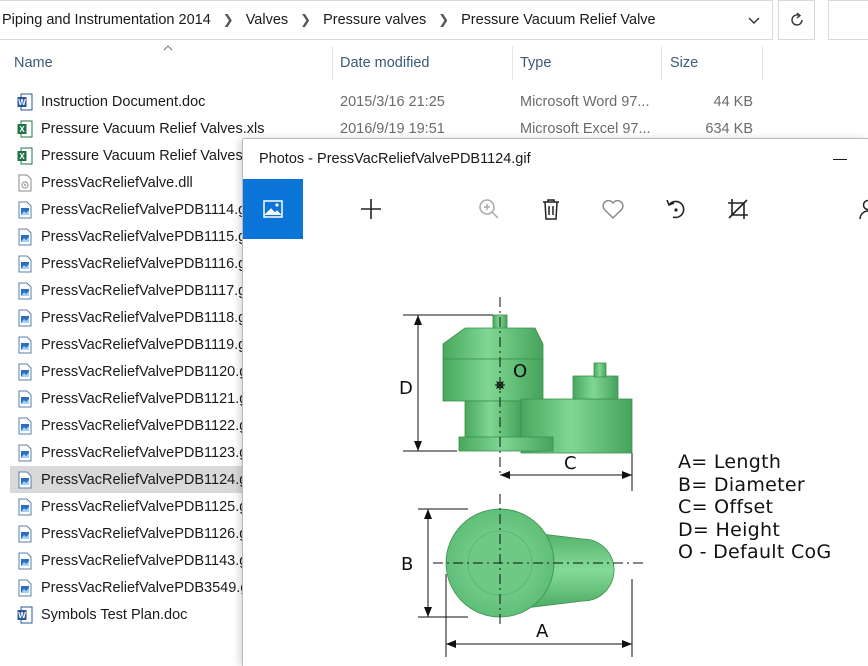 The image size is (868, 666). I want to click on chevron-down-icon, so click(754, 20).